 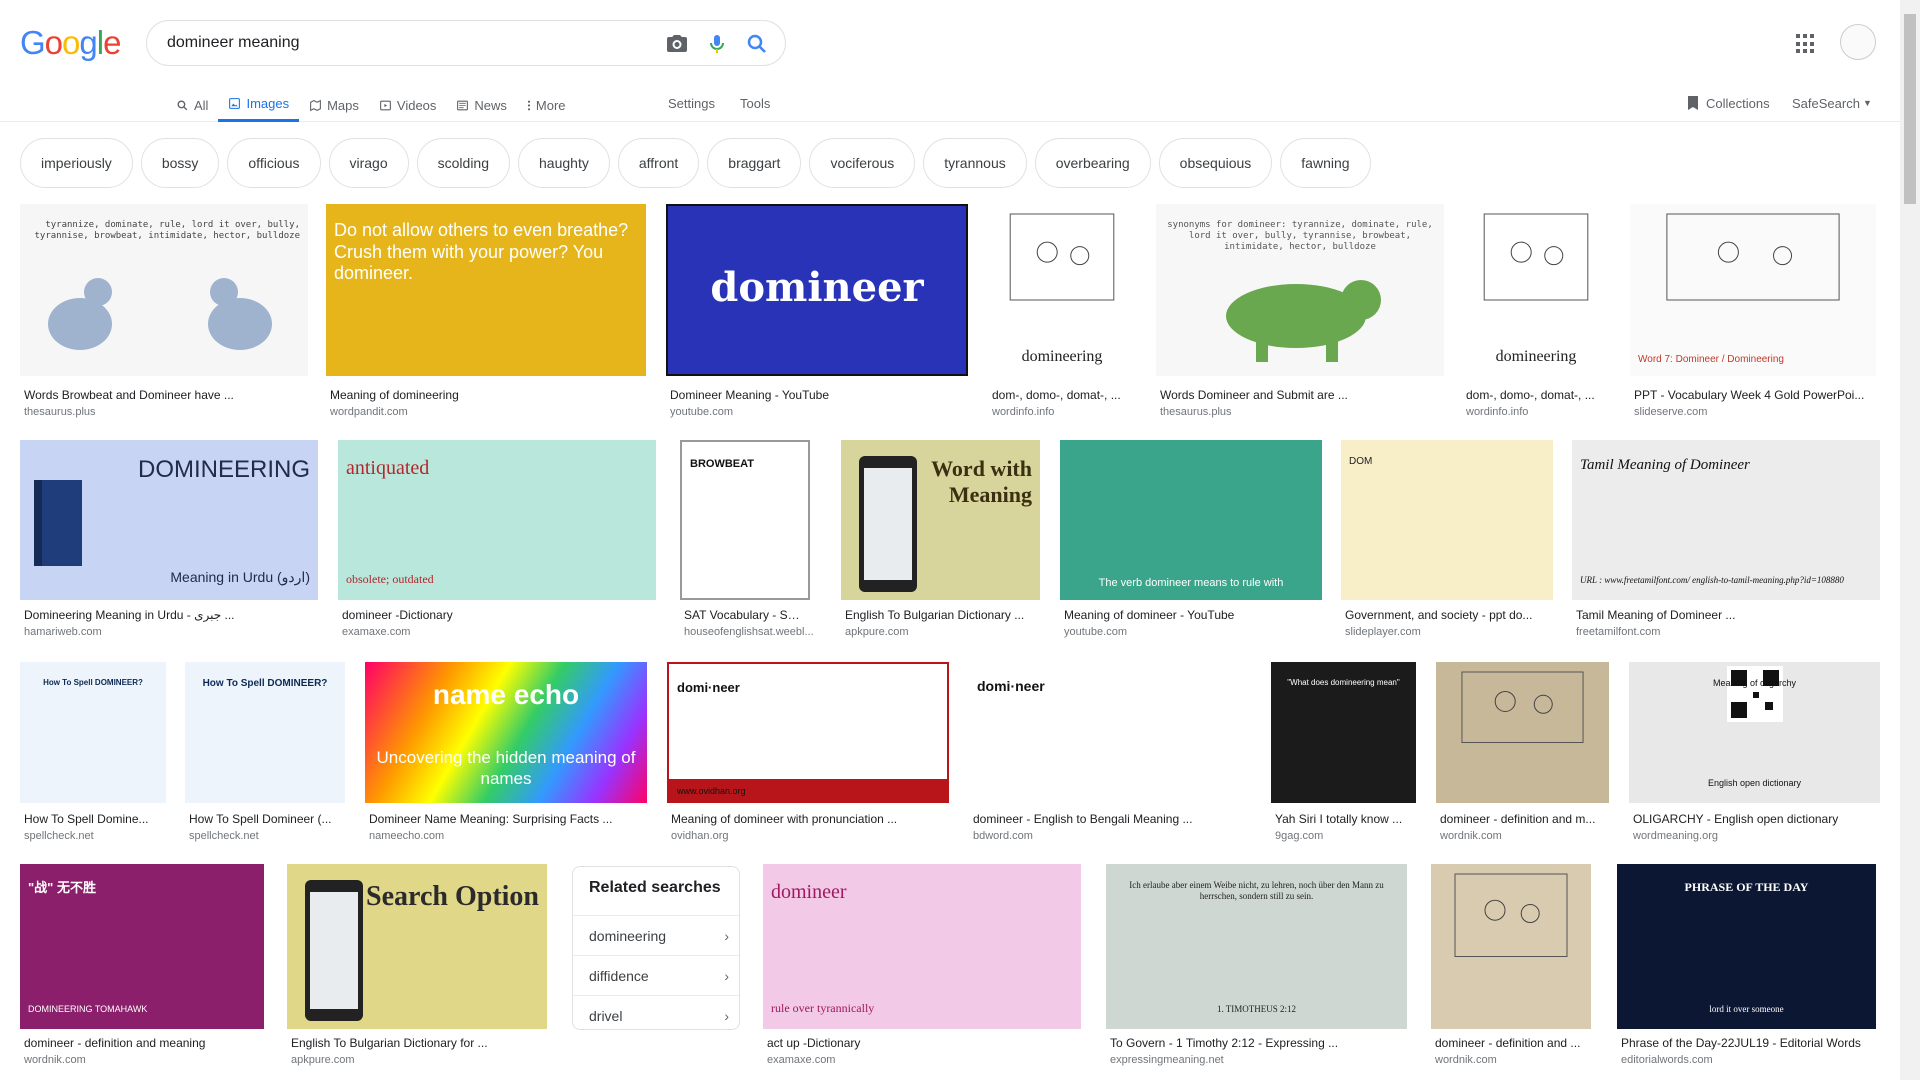 What do you see at coordinates (658, 163) in the screenshot?
I see `chip-affront: affront` at bounding box center [658, 163].